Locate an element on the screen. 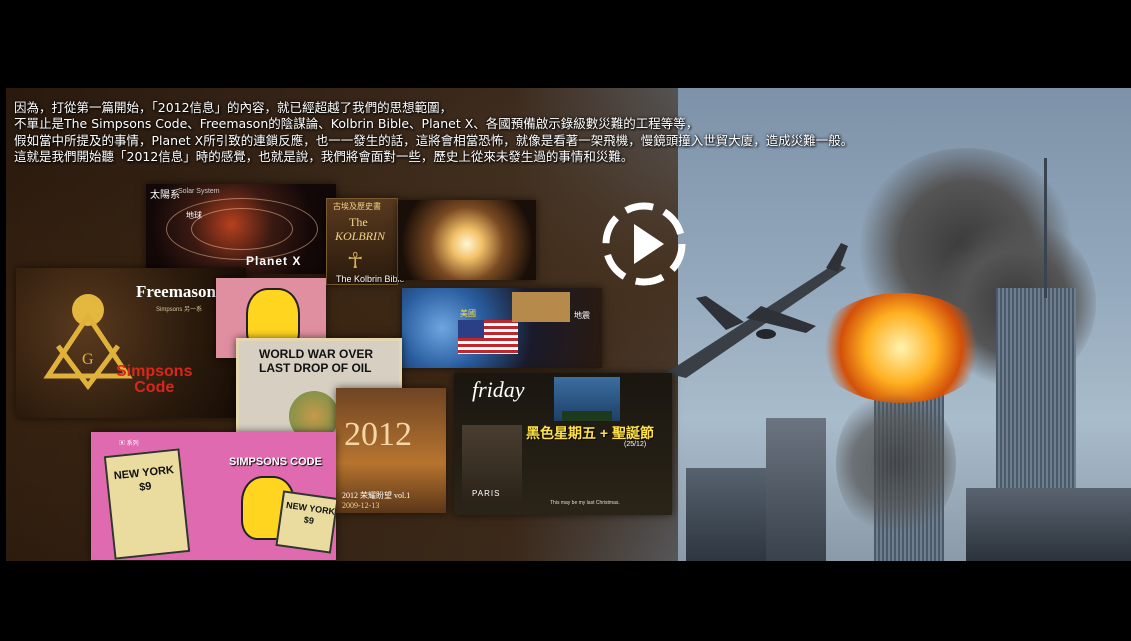  friday-title: friday is located at coordinates (498, 389).